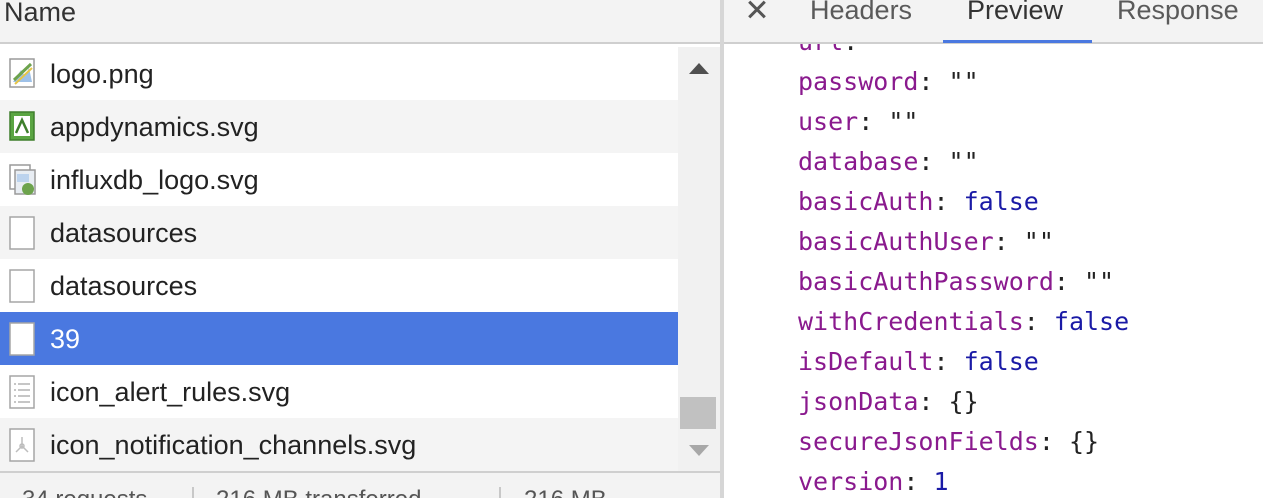  Describe the element at coordinates (40, 13) in the screenshot. I see `name-column-label: Name` at that location.